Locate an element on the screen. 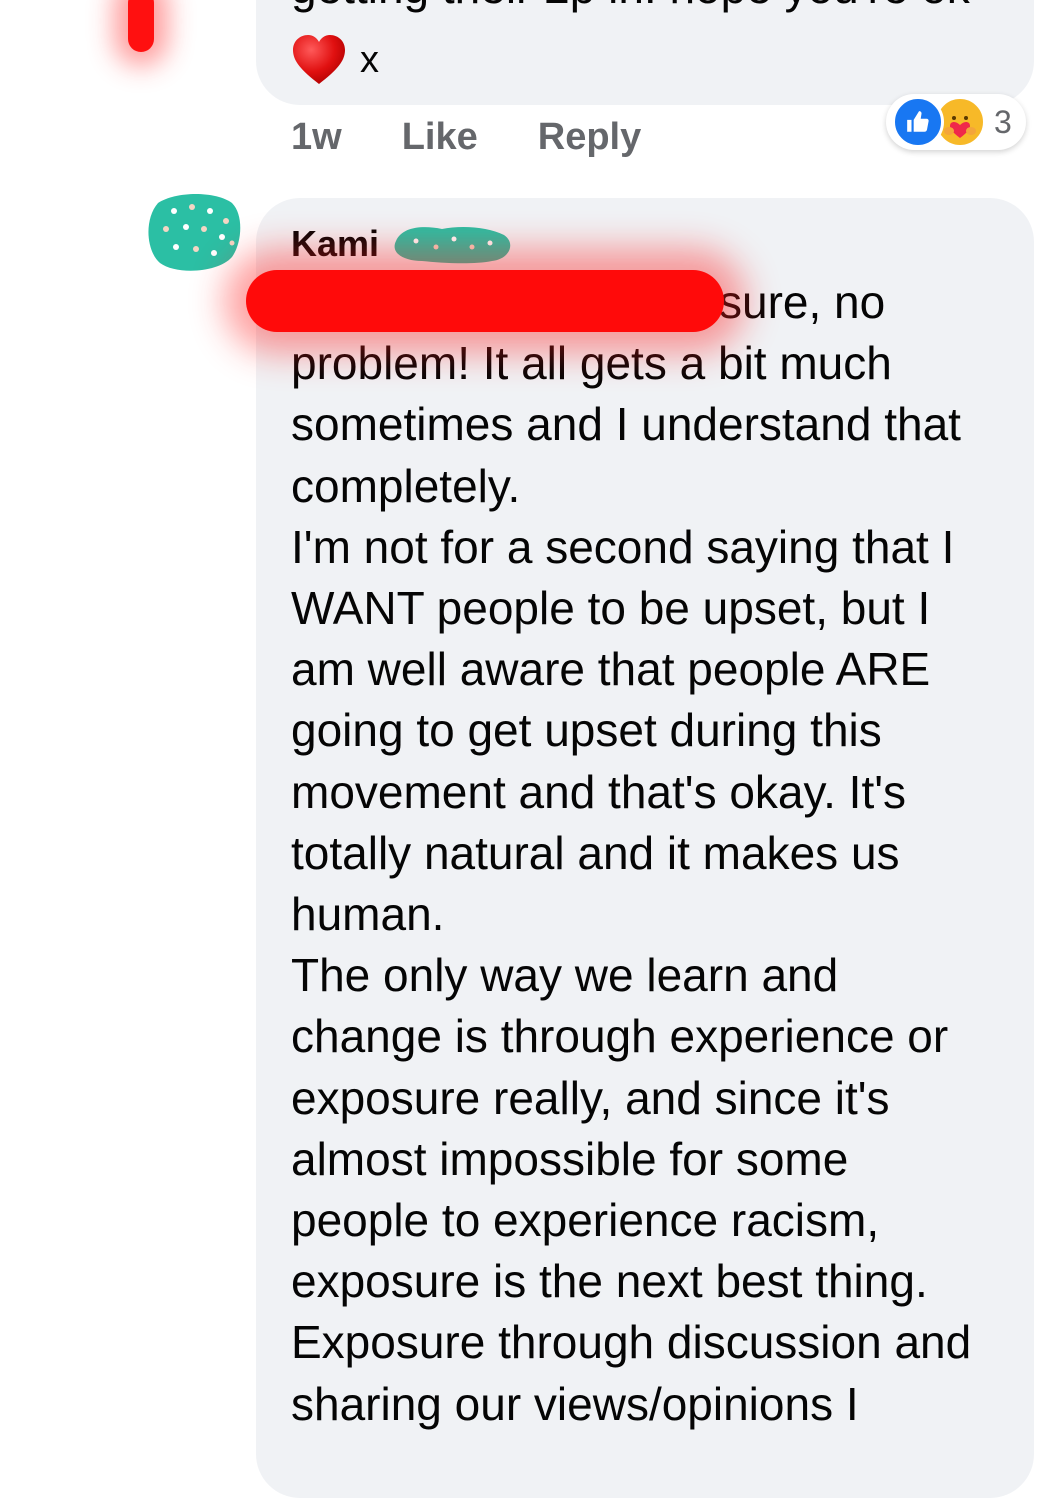 The height and width of the screenshot is (1498, 1058). comment-line: almost impossible for some is located at coordinates (570, 1158).